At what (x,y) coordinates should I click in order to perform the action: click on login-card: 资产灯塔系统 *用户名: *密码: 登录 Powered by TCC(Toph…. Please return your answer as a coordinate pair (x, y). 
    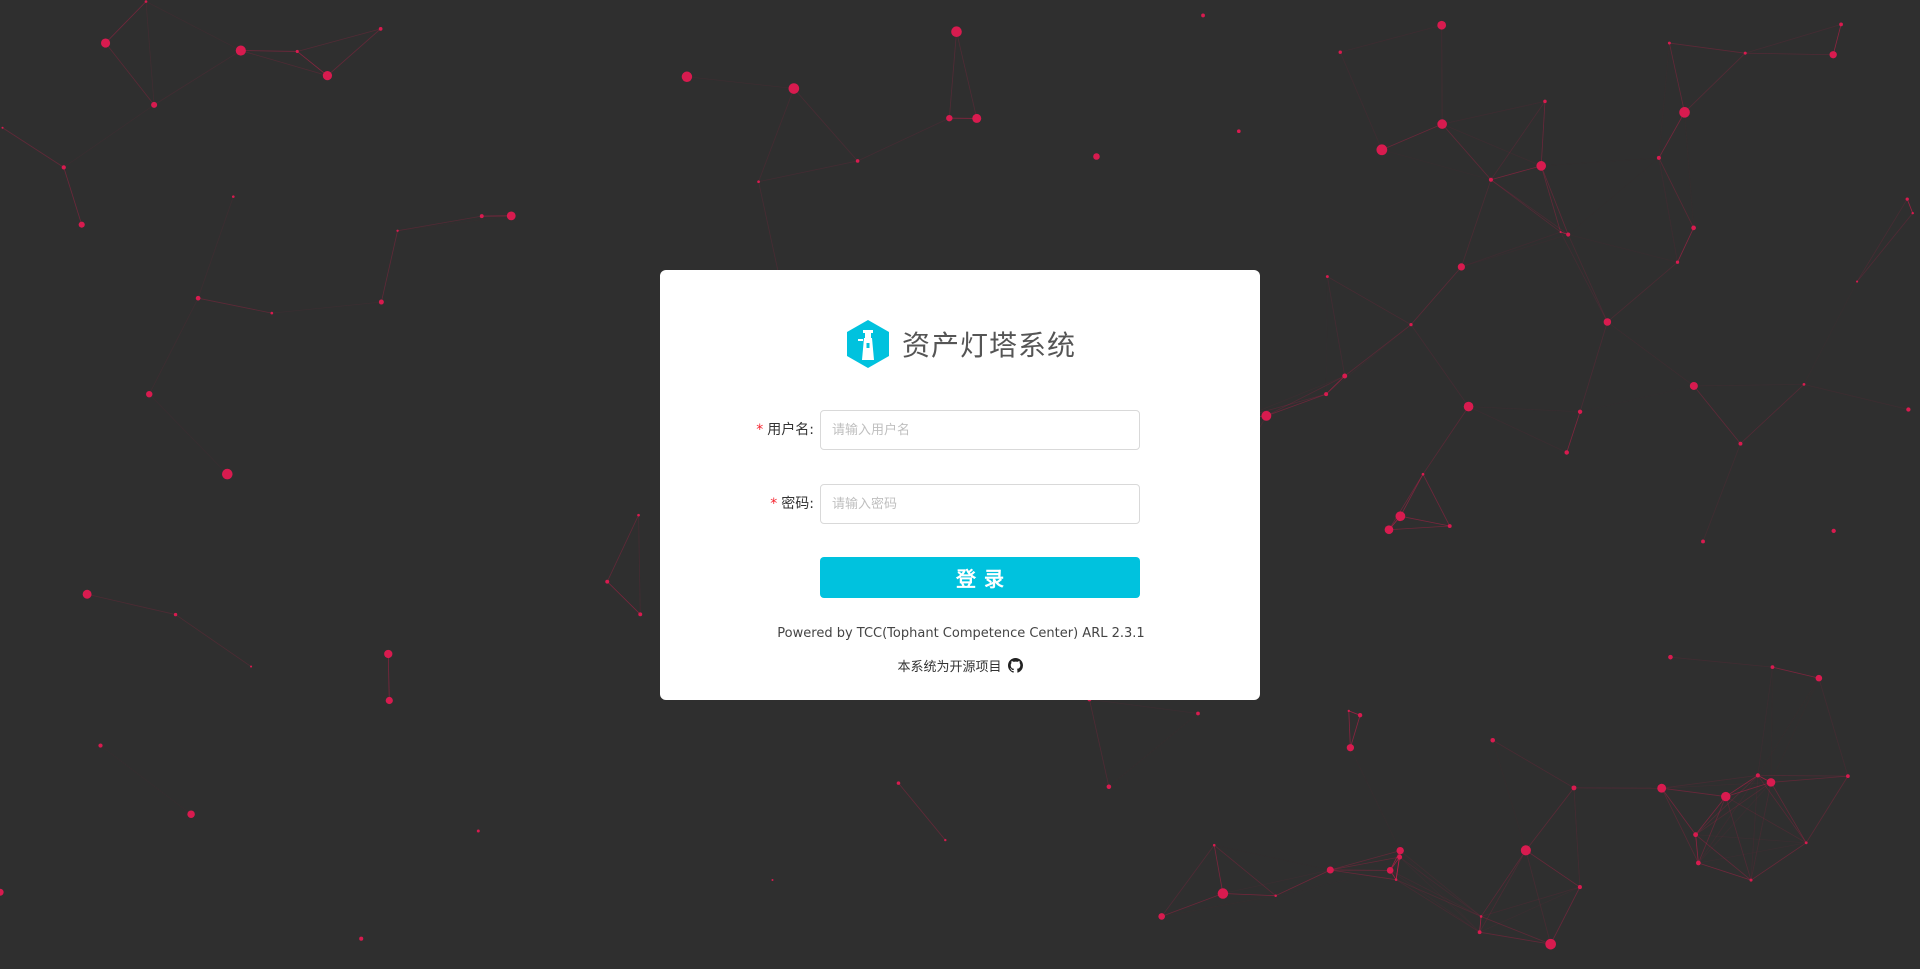
    Looking at the image, I should click on (960, 485).